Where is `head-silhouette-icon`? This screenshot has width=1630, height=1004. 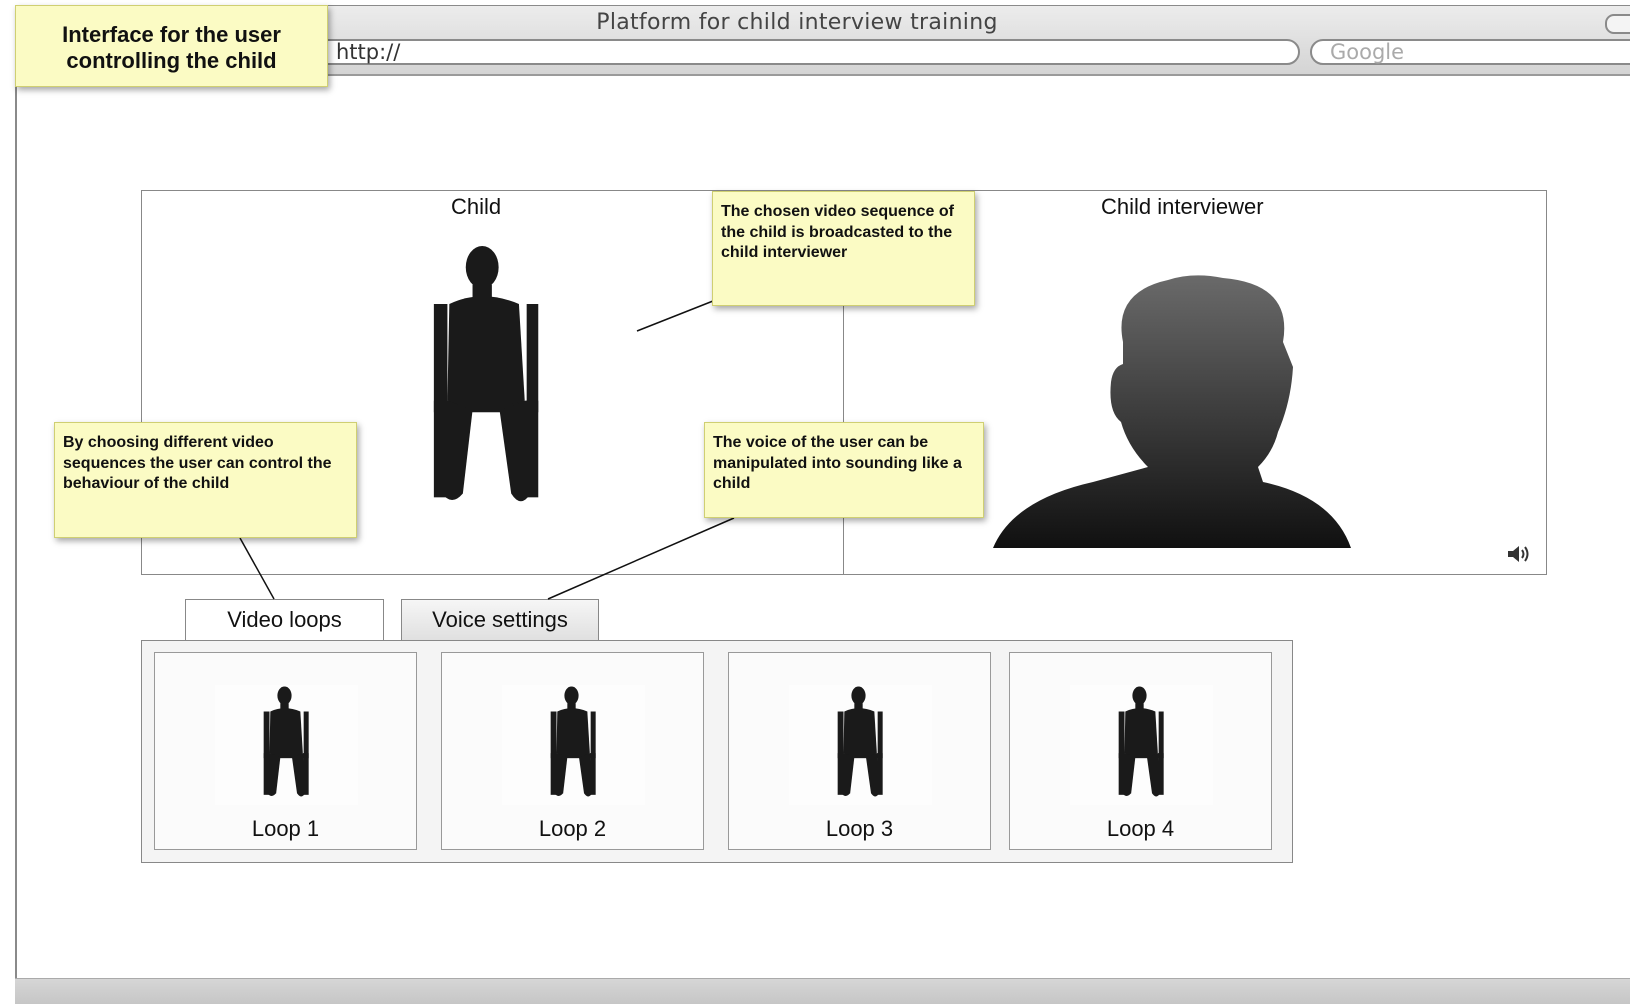 head-silhouette-icon is located at coordinates (1172, 411).